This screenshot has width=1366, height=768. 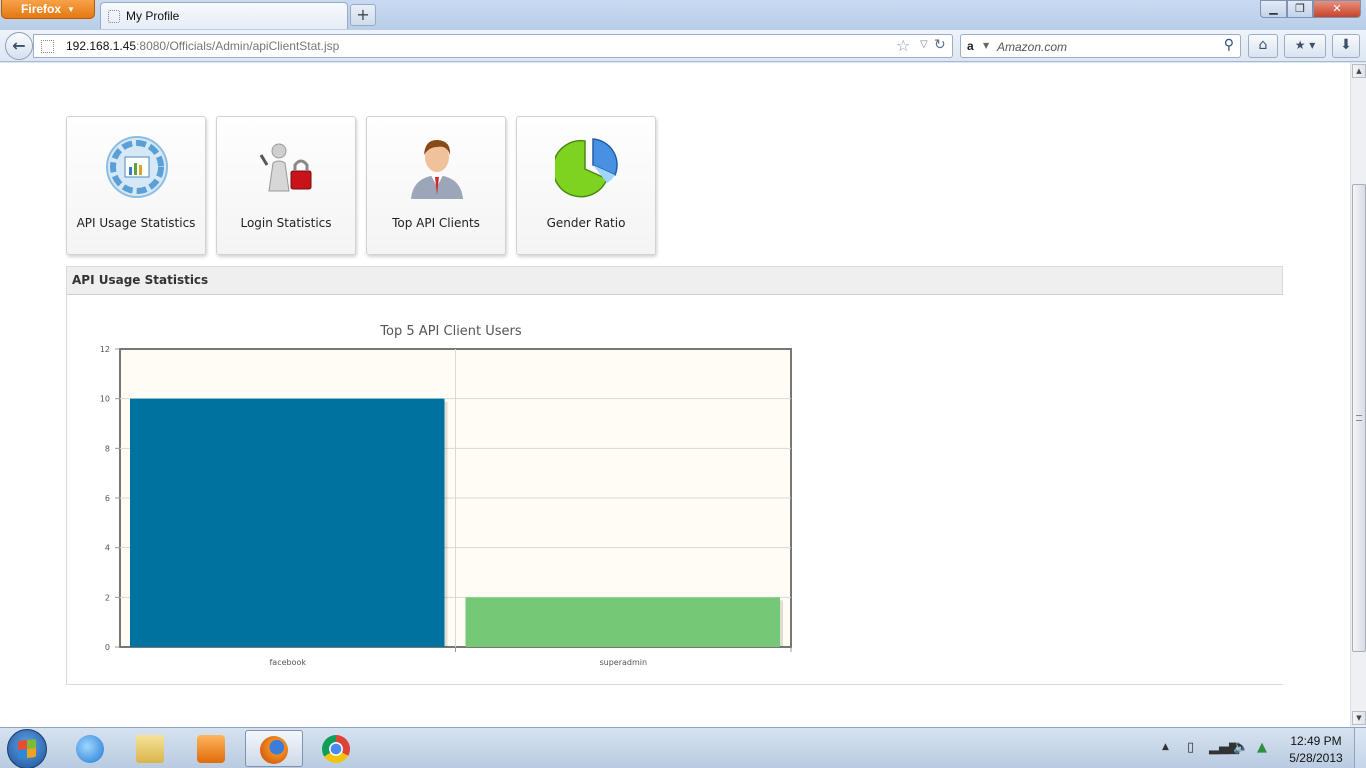 What do you see at coordinates (285, 167) in the screenshot?
I see `login-lock-icon` at bounding box center [285, 167].